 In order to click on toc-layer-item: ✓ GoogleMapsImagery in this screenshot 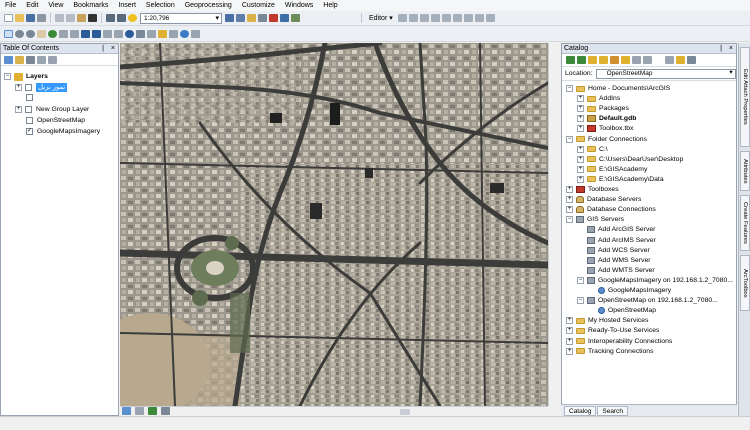, I will do `click(63, 131)`.